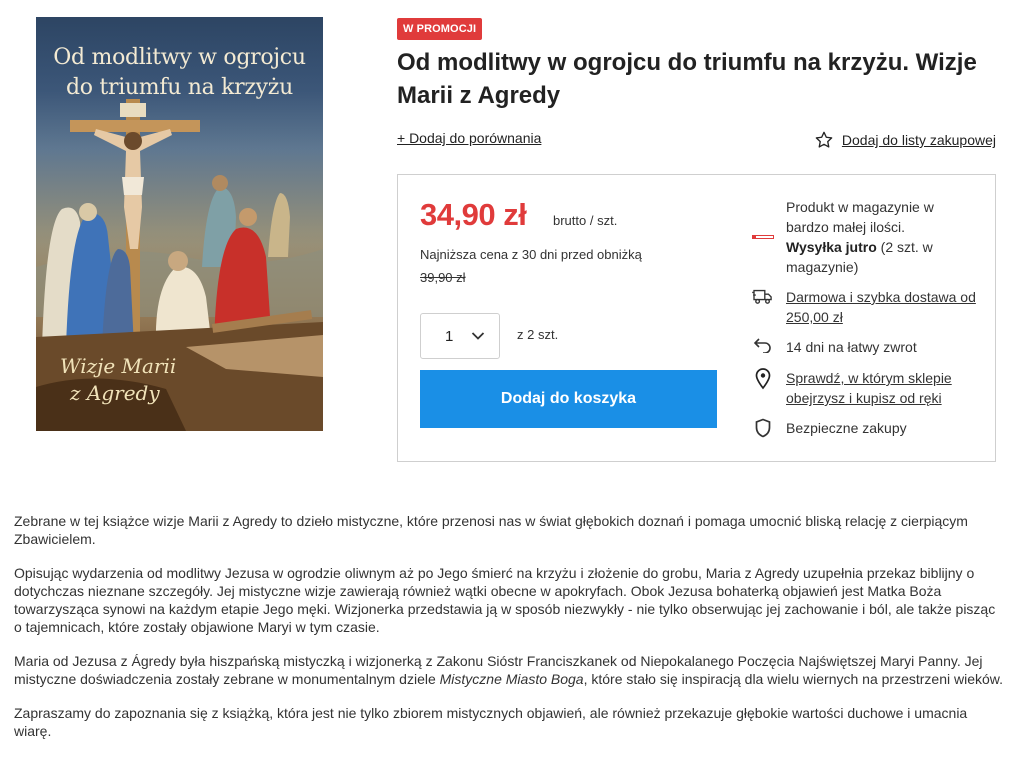 This screenshot has height=780, width=1024. Describe the element at coordinates (179, 87) in the screenshot. I see `cover-title-line2: do triumfu na krzyżu` at that location.